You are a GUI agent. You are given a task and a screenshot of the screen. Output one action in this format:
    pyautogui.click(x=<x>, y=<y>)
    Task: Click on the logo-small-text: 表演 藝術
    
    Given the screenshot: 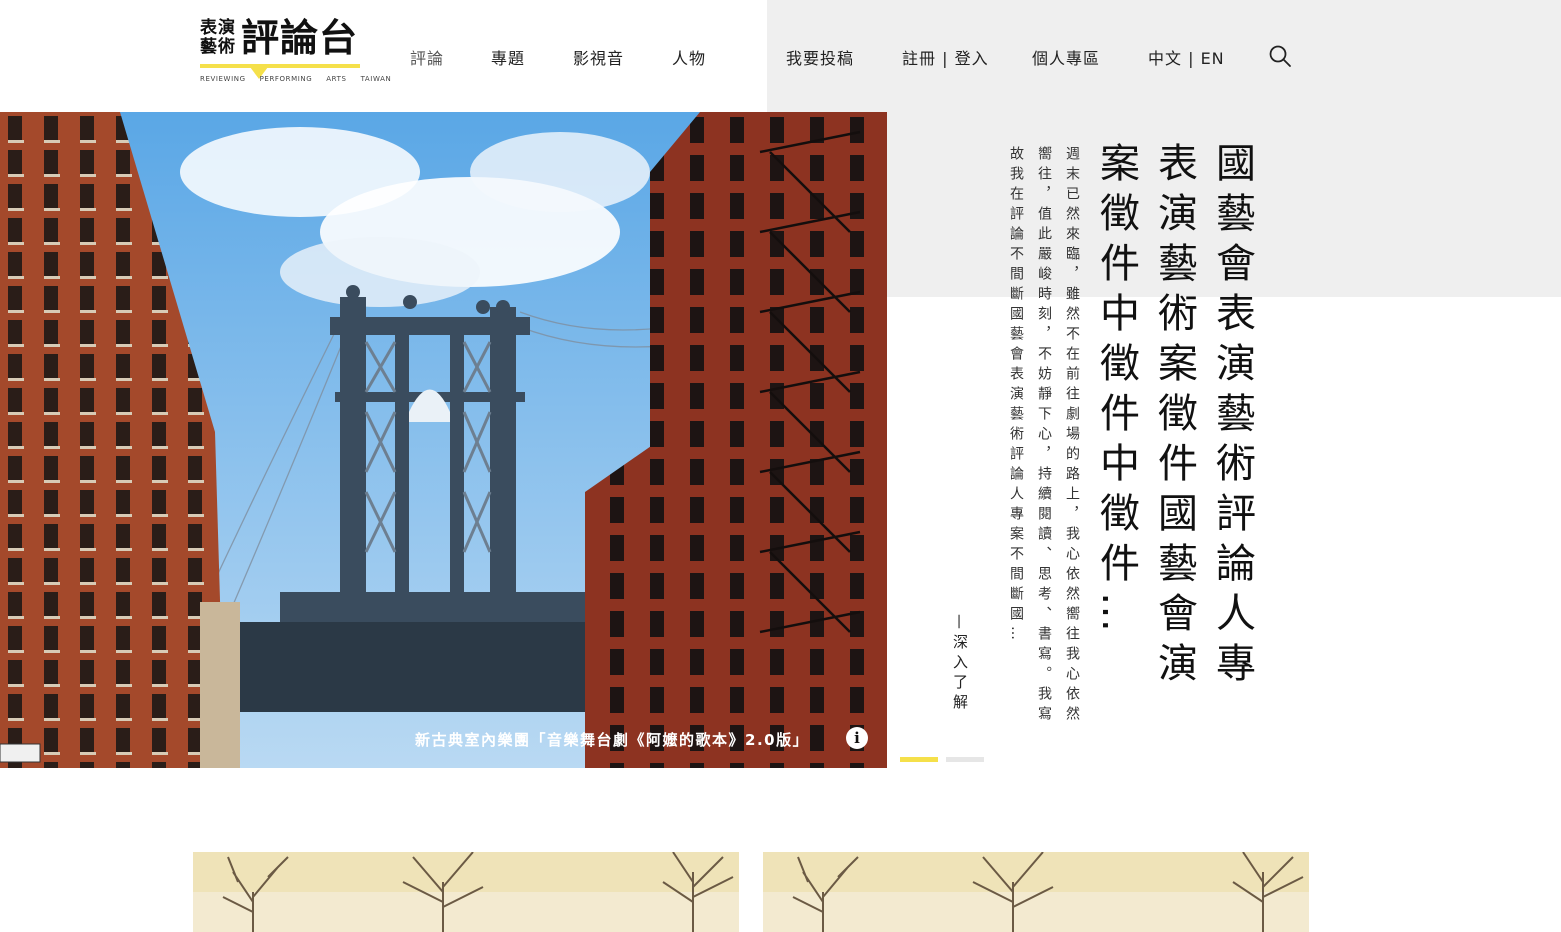 What is the action you would take?
    pyautogui.click(x=218, y=37)
    